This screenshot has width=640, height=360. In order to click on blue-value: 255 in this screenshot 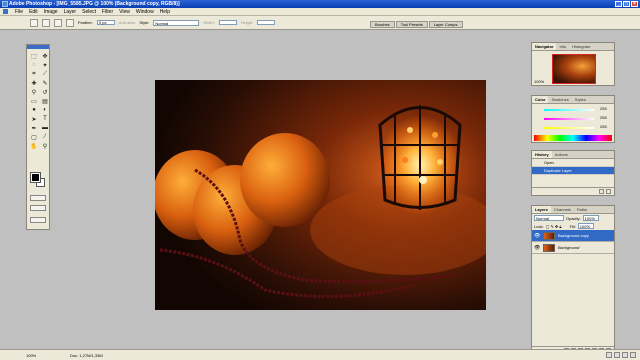, I will do `click(603, 126)`.